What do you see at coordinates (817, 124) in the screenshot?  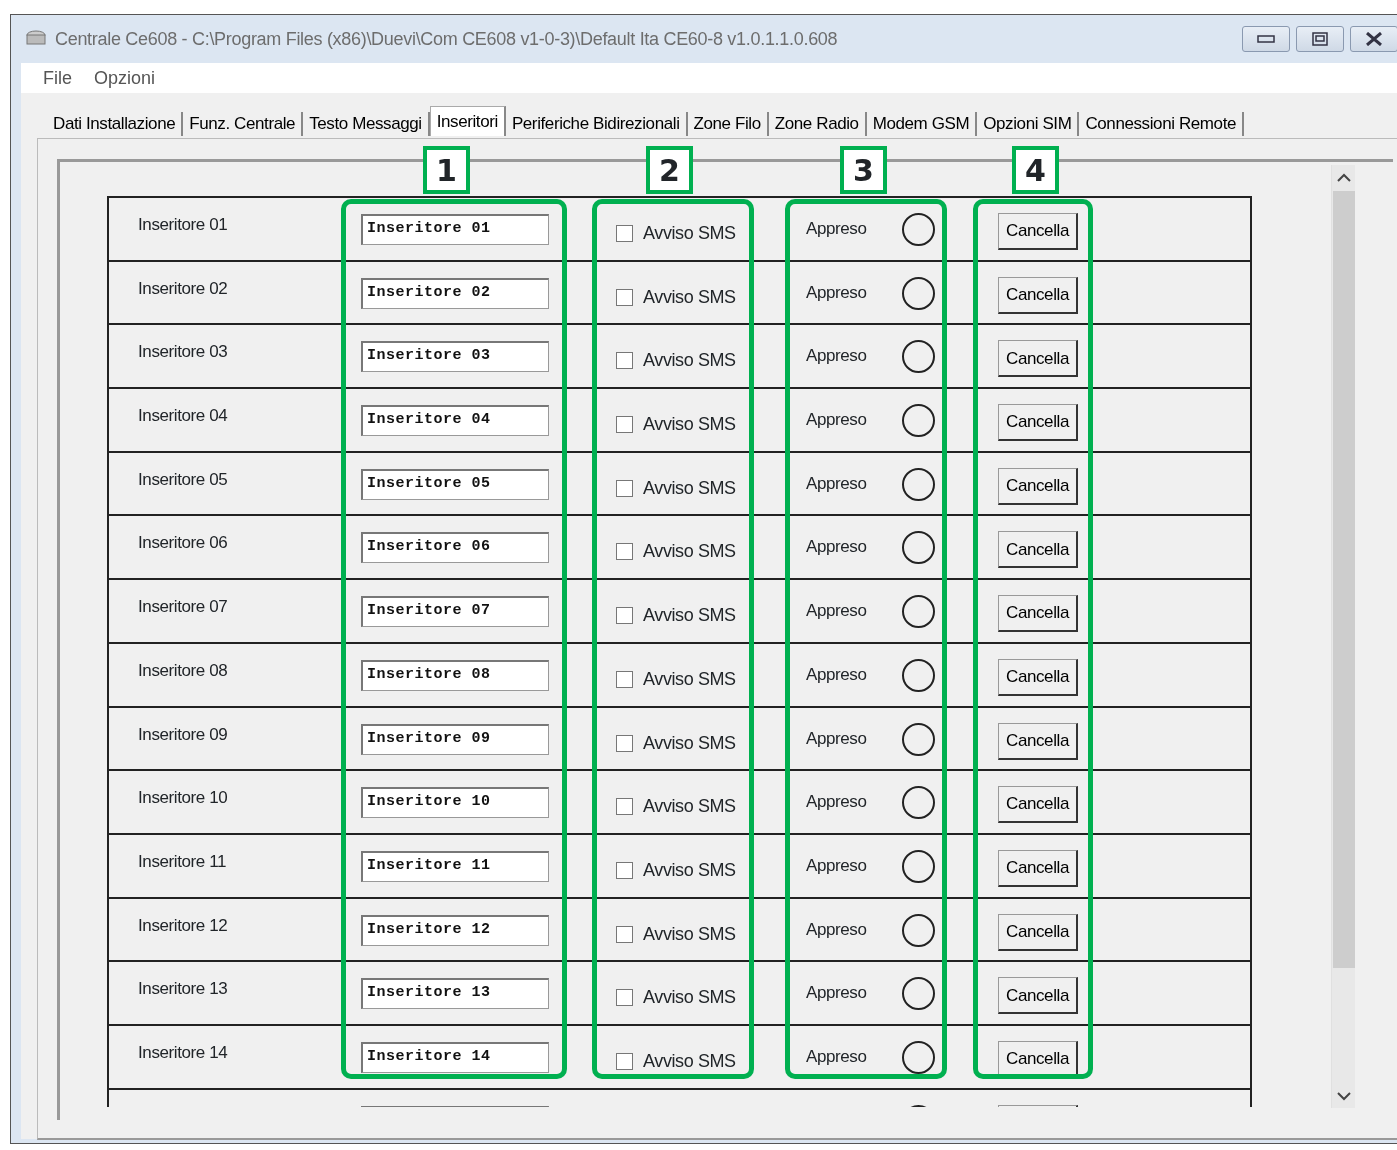 I see `tab: Zone Radio` at bounding box center [817, 124].